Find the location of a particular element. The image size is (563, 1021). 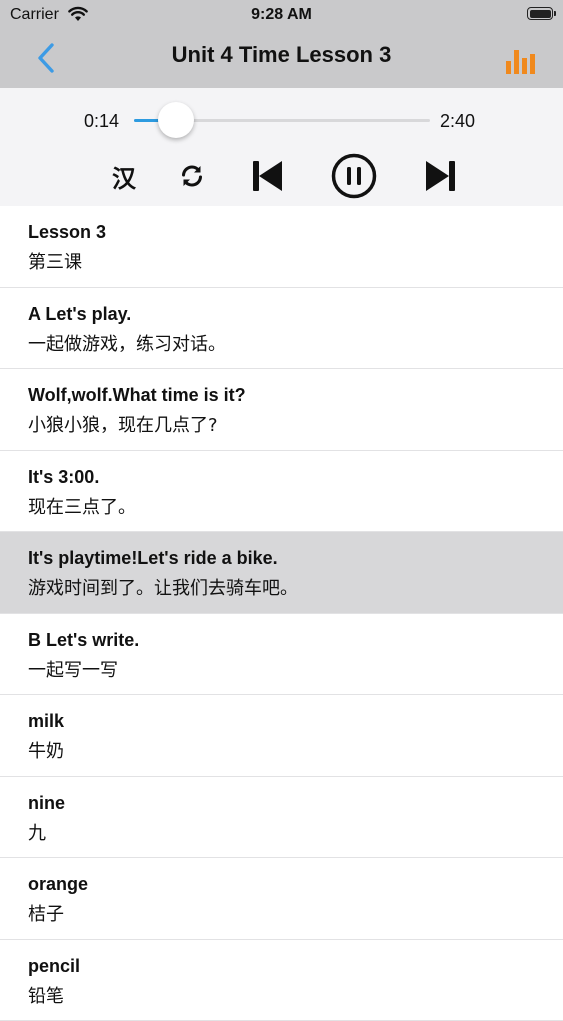

list-item: milk 牛奶 is located at coordinates (281, 736).